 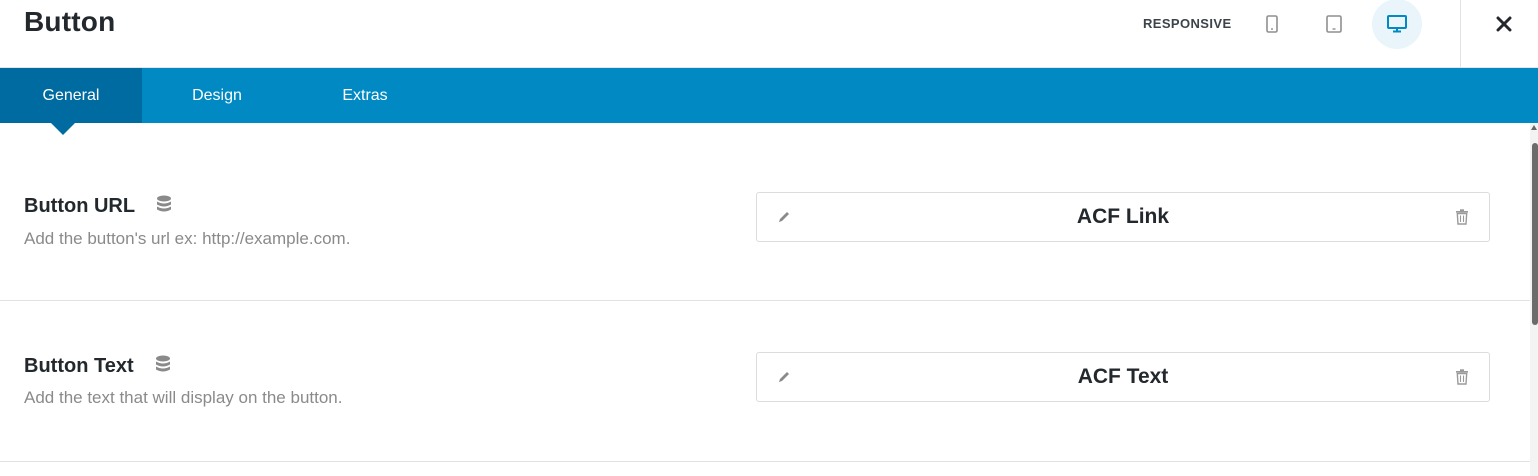 What do you see at coordinates (79, 366) in the screenshot?
I see `field-label-text: Button Text` at bounding box center [79, 366].